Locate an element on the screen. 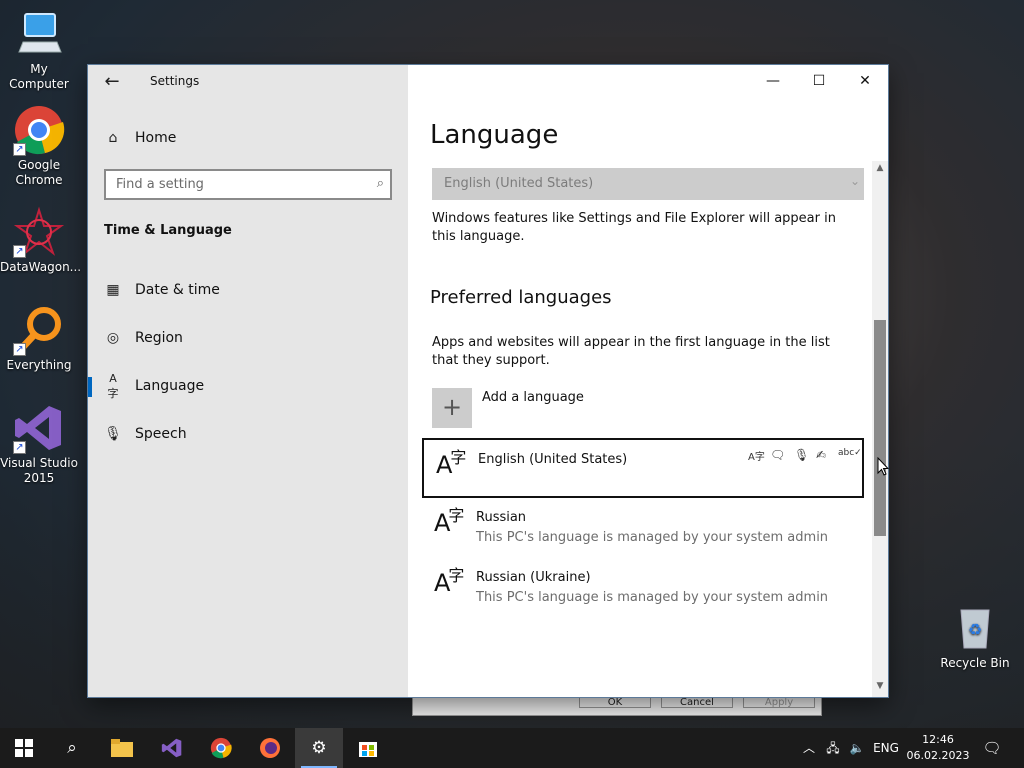 This screenshot has height=768, width=1024. sidebar-item-label: Region is located at coordinates (159, 338).